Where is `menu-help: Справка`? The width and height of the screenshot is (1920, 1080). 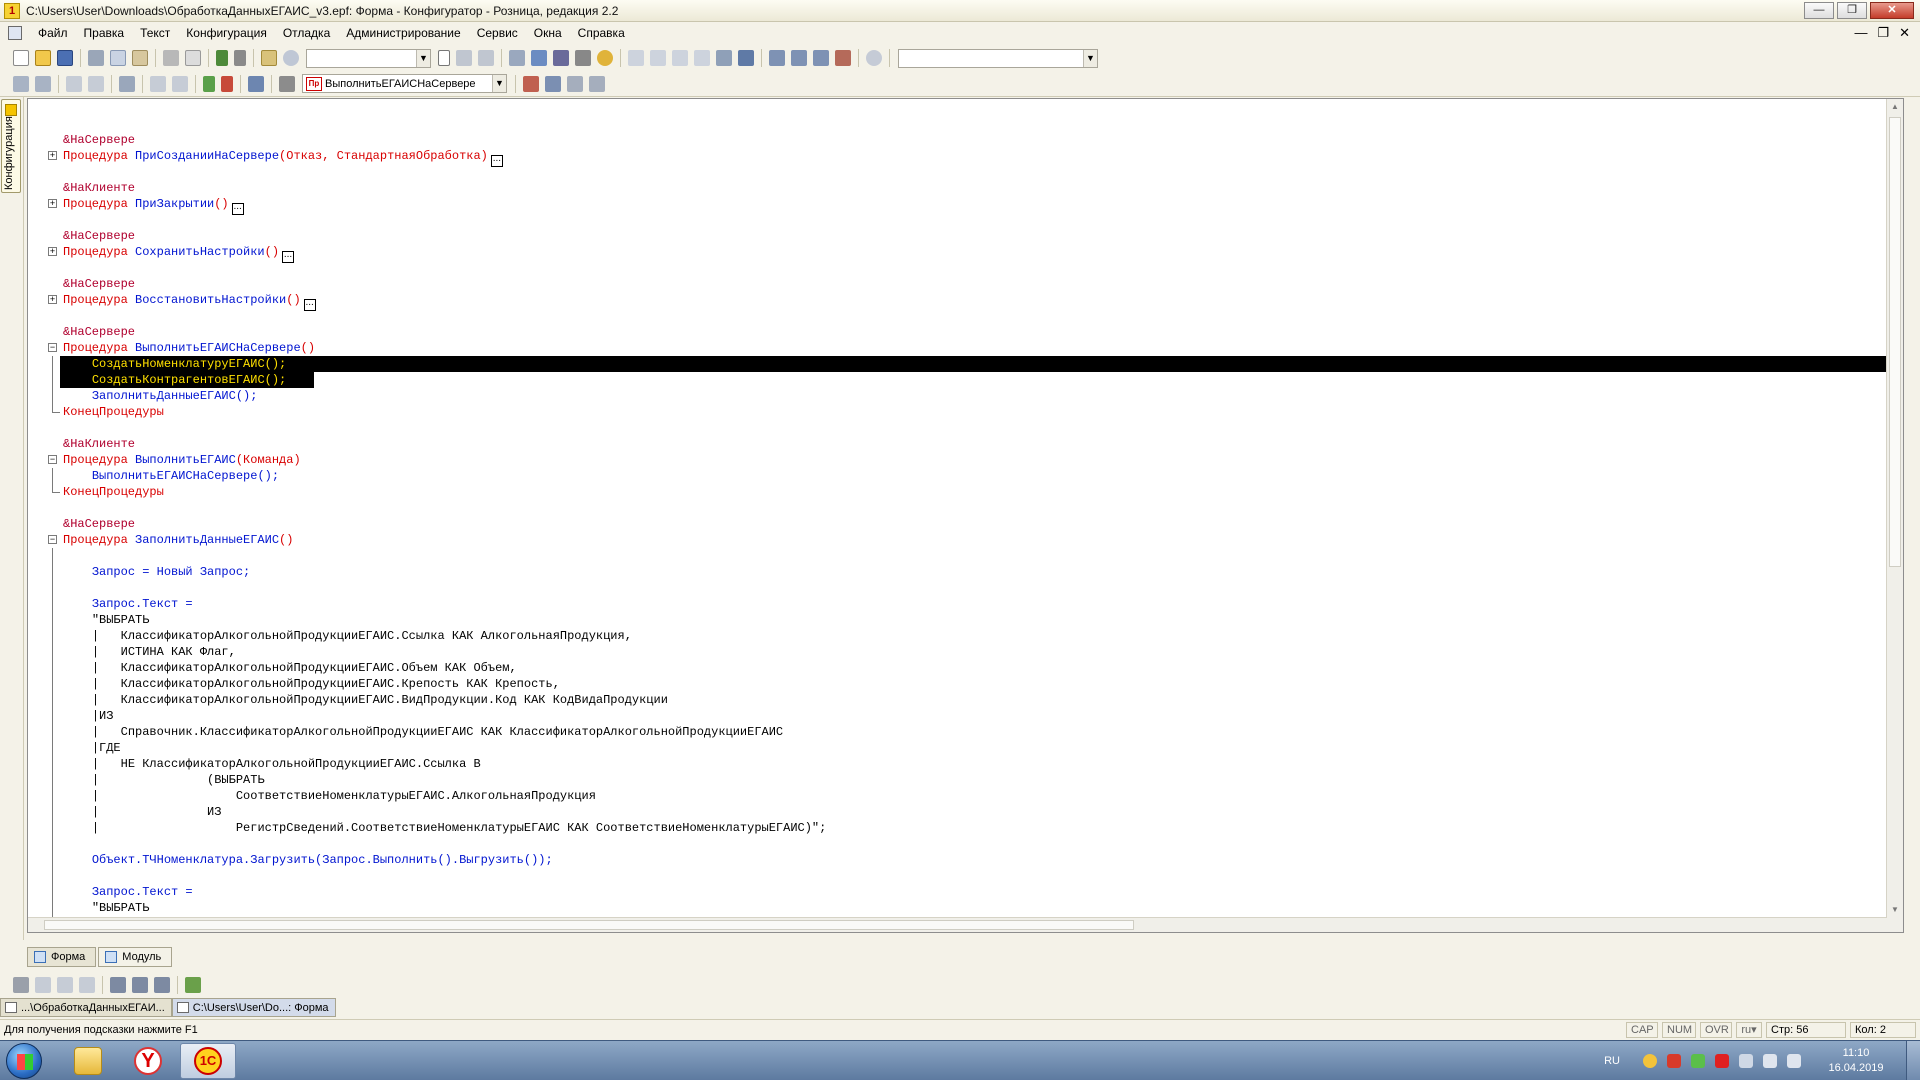
menu-help: Справка is located at coordinates (601, 33).